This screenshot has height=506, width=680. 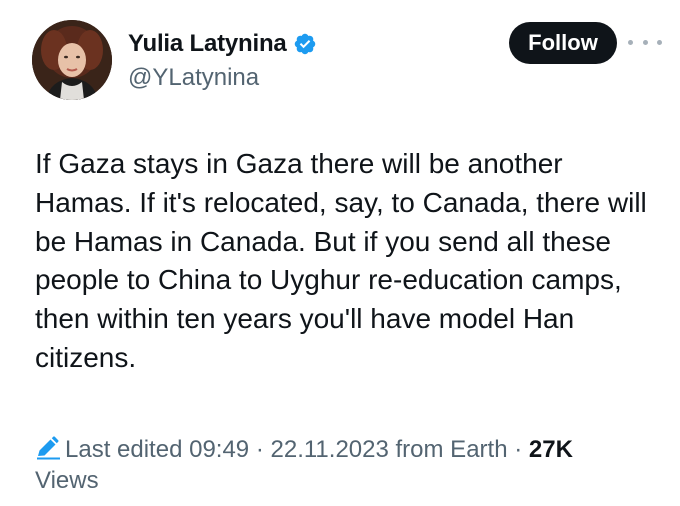 What do you see at coordinates (48, 448) in the screenshot?
I see `pencil-edit-icon` at bounding box center [48, 448].